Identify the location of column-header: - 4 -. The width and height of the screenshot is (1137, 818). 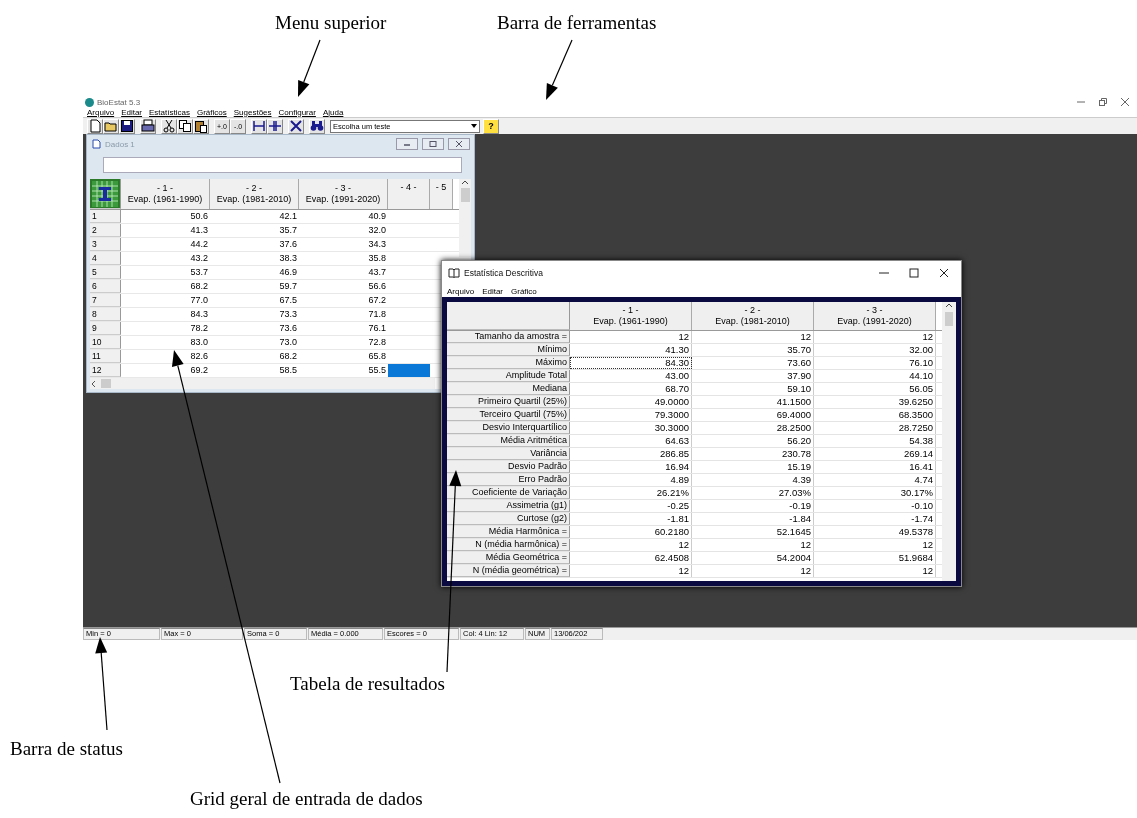
(409, 194).